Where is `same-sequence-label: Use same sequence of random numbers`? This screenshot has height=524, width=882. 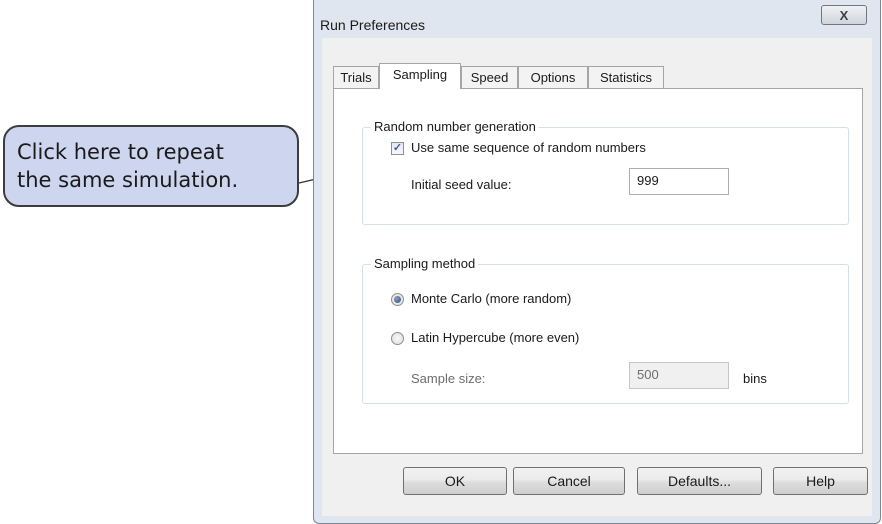 same-sequence-label: Use same sequence of random numbers is located at coordinates (528, 147).